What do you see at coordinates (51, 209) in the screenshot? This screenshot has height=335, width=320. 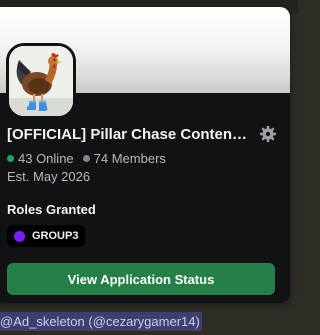 I see `roles-heading: Roles Granted` at bounding box center [51, 209].